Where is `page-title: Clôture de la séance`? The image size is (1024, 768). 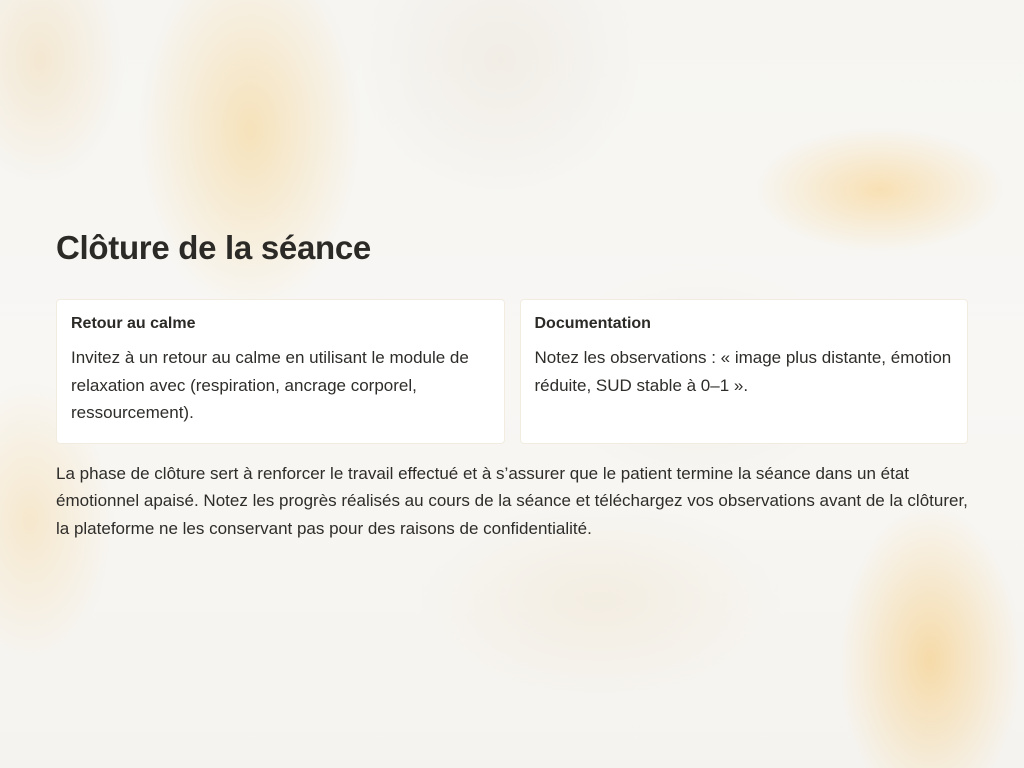
page-title: Clôture de la séance is located at coordinates (213, 247).